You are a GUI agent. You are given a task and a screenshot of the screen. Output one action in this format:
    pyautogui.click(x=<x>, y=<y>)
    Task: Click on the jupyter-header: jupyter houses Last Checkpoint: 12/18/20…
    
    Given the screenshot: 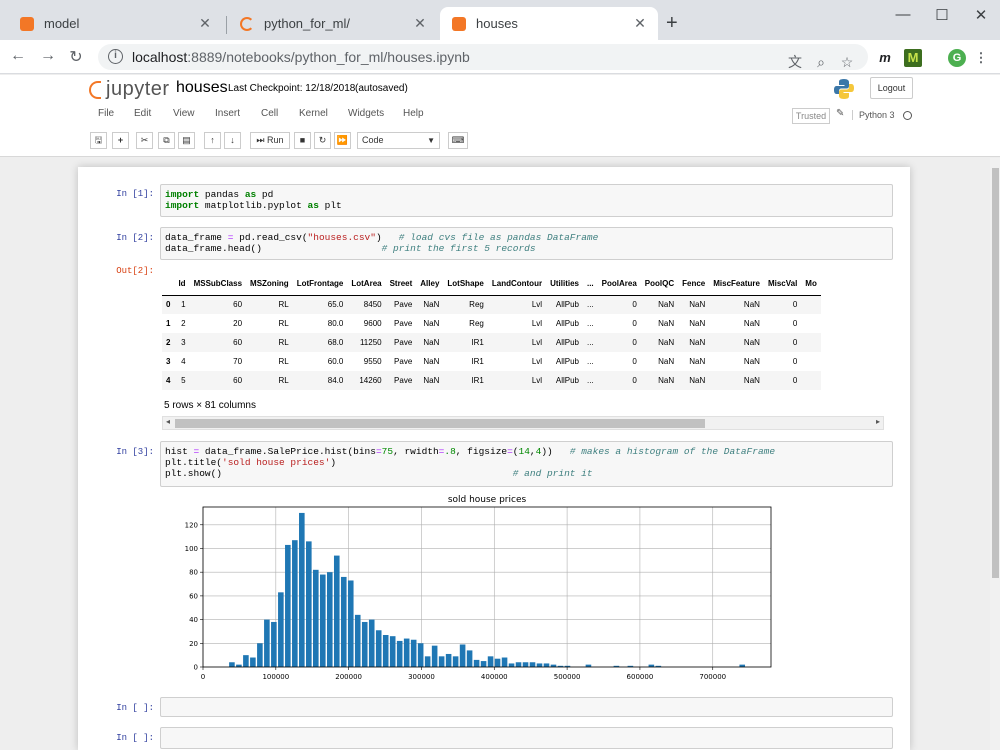 What is the action you would take?
    pyautogui.click(x=500, y=116)
    